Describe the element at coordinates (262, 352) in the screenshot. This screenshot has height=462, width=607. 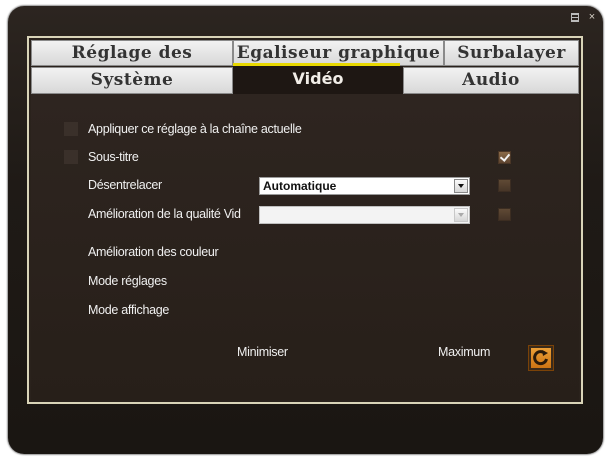
I see `minimize-label: Minimiser` at that location.